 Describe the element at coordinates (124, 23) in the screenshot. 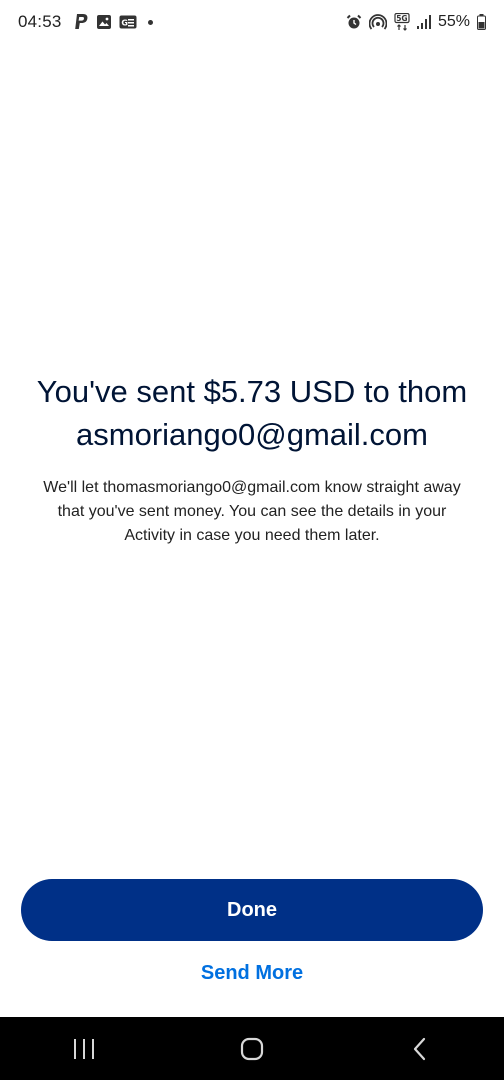

I see `svg-text: G` at that location.